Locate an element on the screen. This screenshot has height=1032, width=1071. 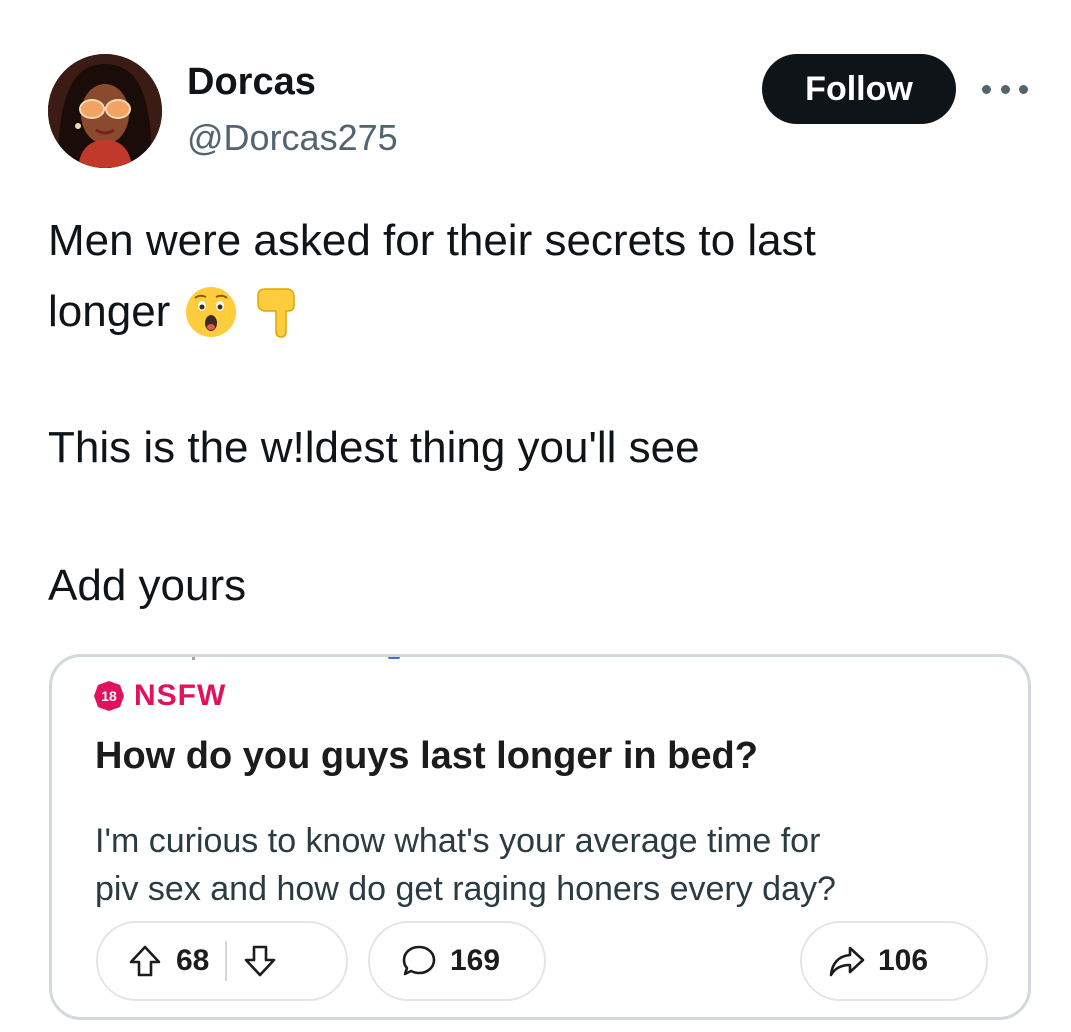
follow-button: Follow is located at coordinates (859, 89).